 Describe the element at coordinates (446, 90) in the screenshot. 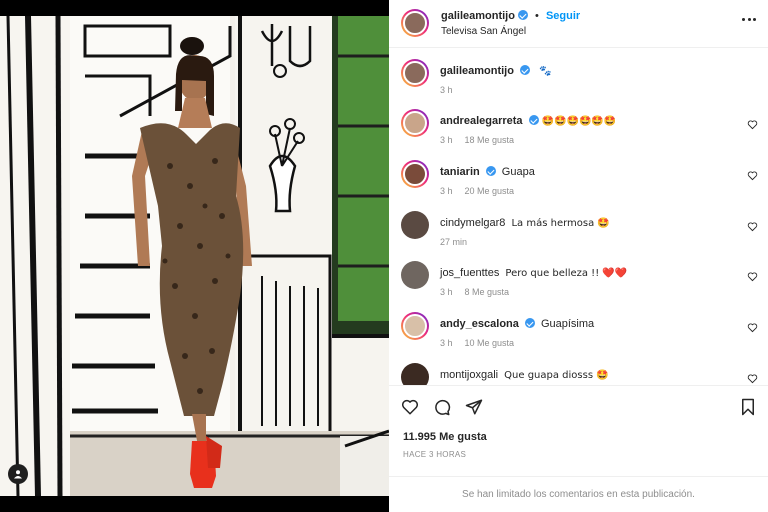

I see `caption-time: 3 h` at that location.